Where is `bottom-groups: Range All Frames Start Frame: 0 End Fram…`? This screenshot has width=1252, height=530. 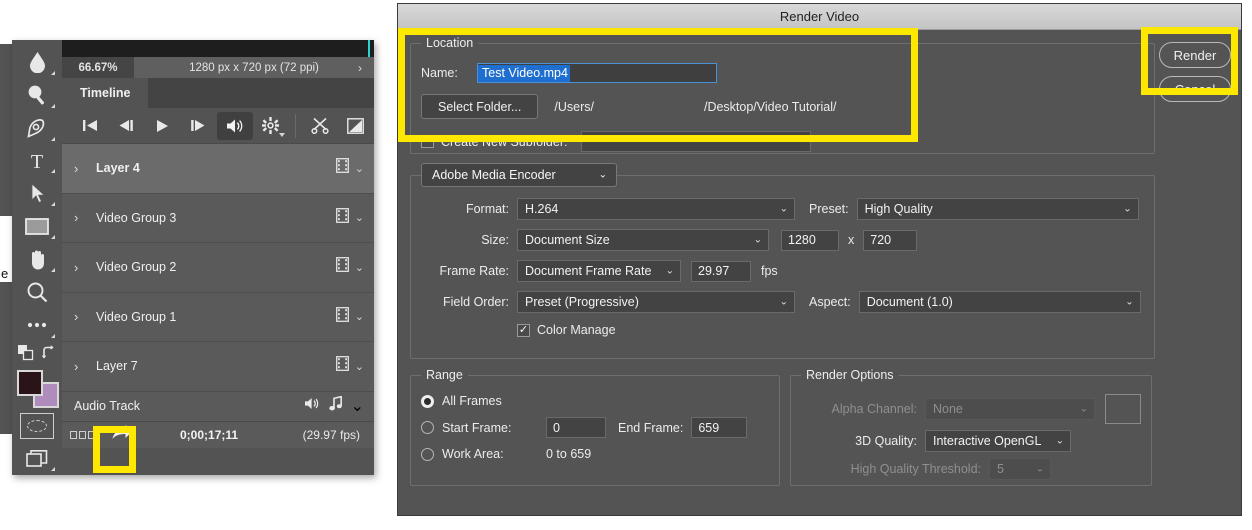
bottom-groups: Range All Frames Start Frame: 0 End Fram… is located at coordinates (782, 431).